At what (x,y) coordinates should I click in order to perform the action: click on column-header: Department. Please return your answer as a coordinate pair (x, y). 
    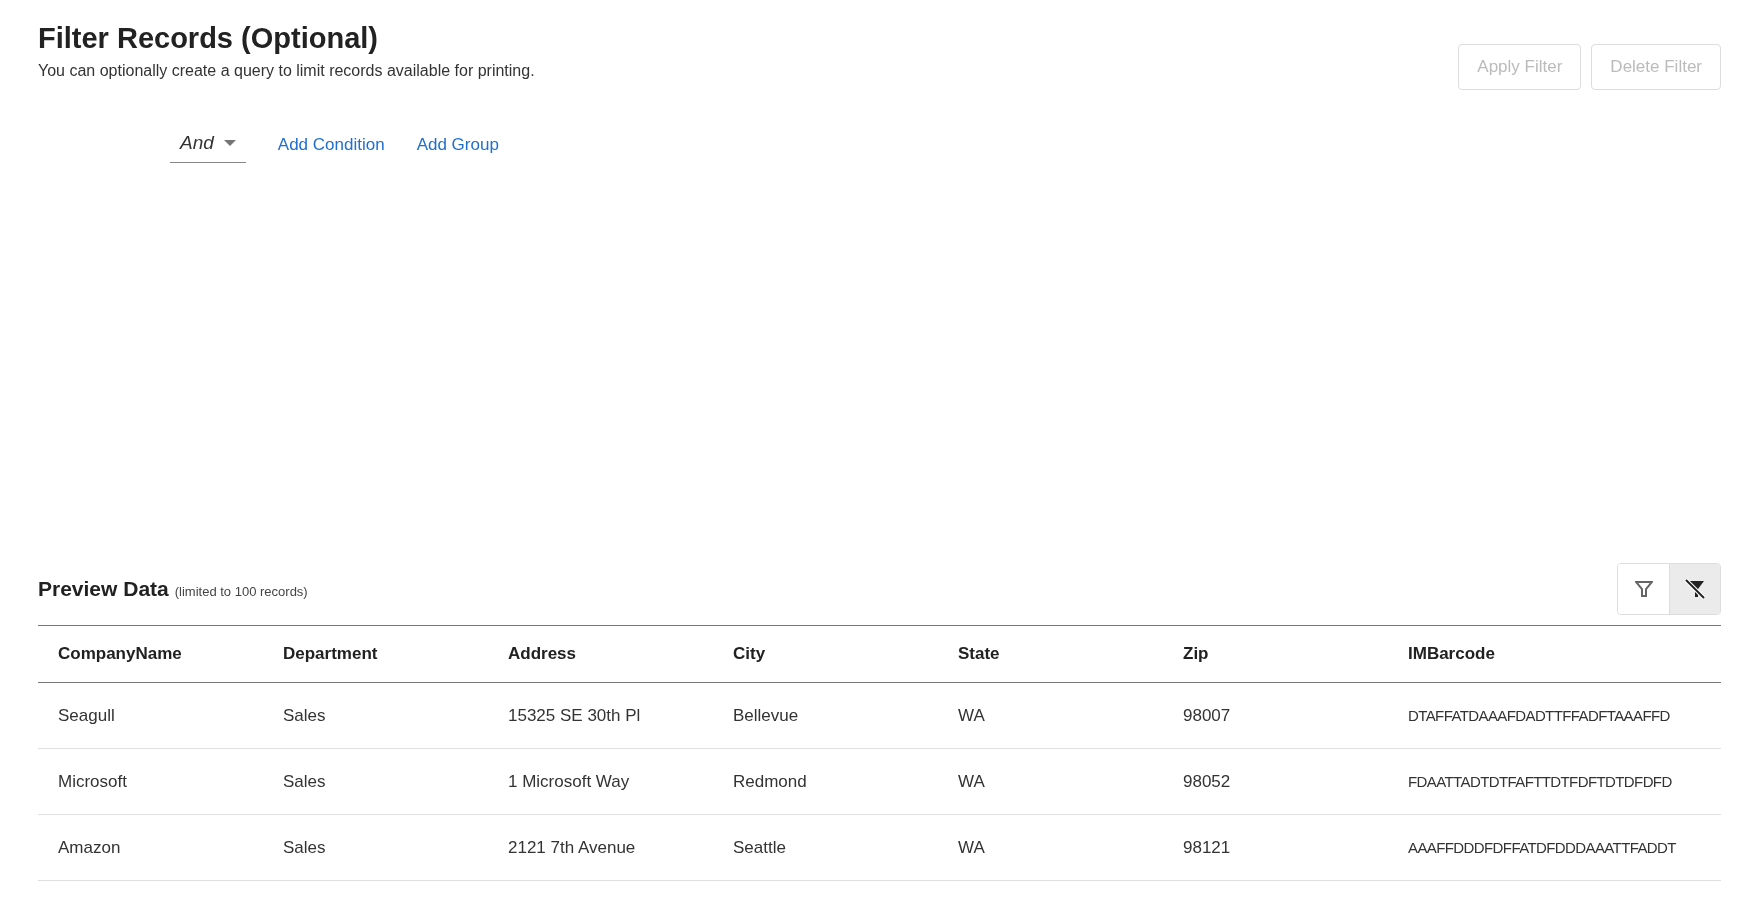
    Looking at the image, I should click on (375, 654).